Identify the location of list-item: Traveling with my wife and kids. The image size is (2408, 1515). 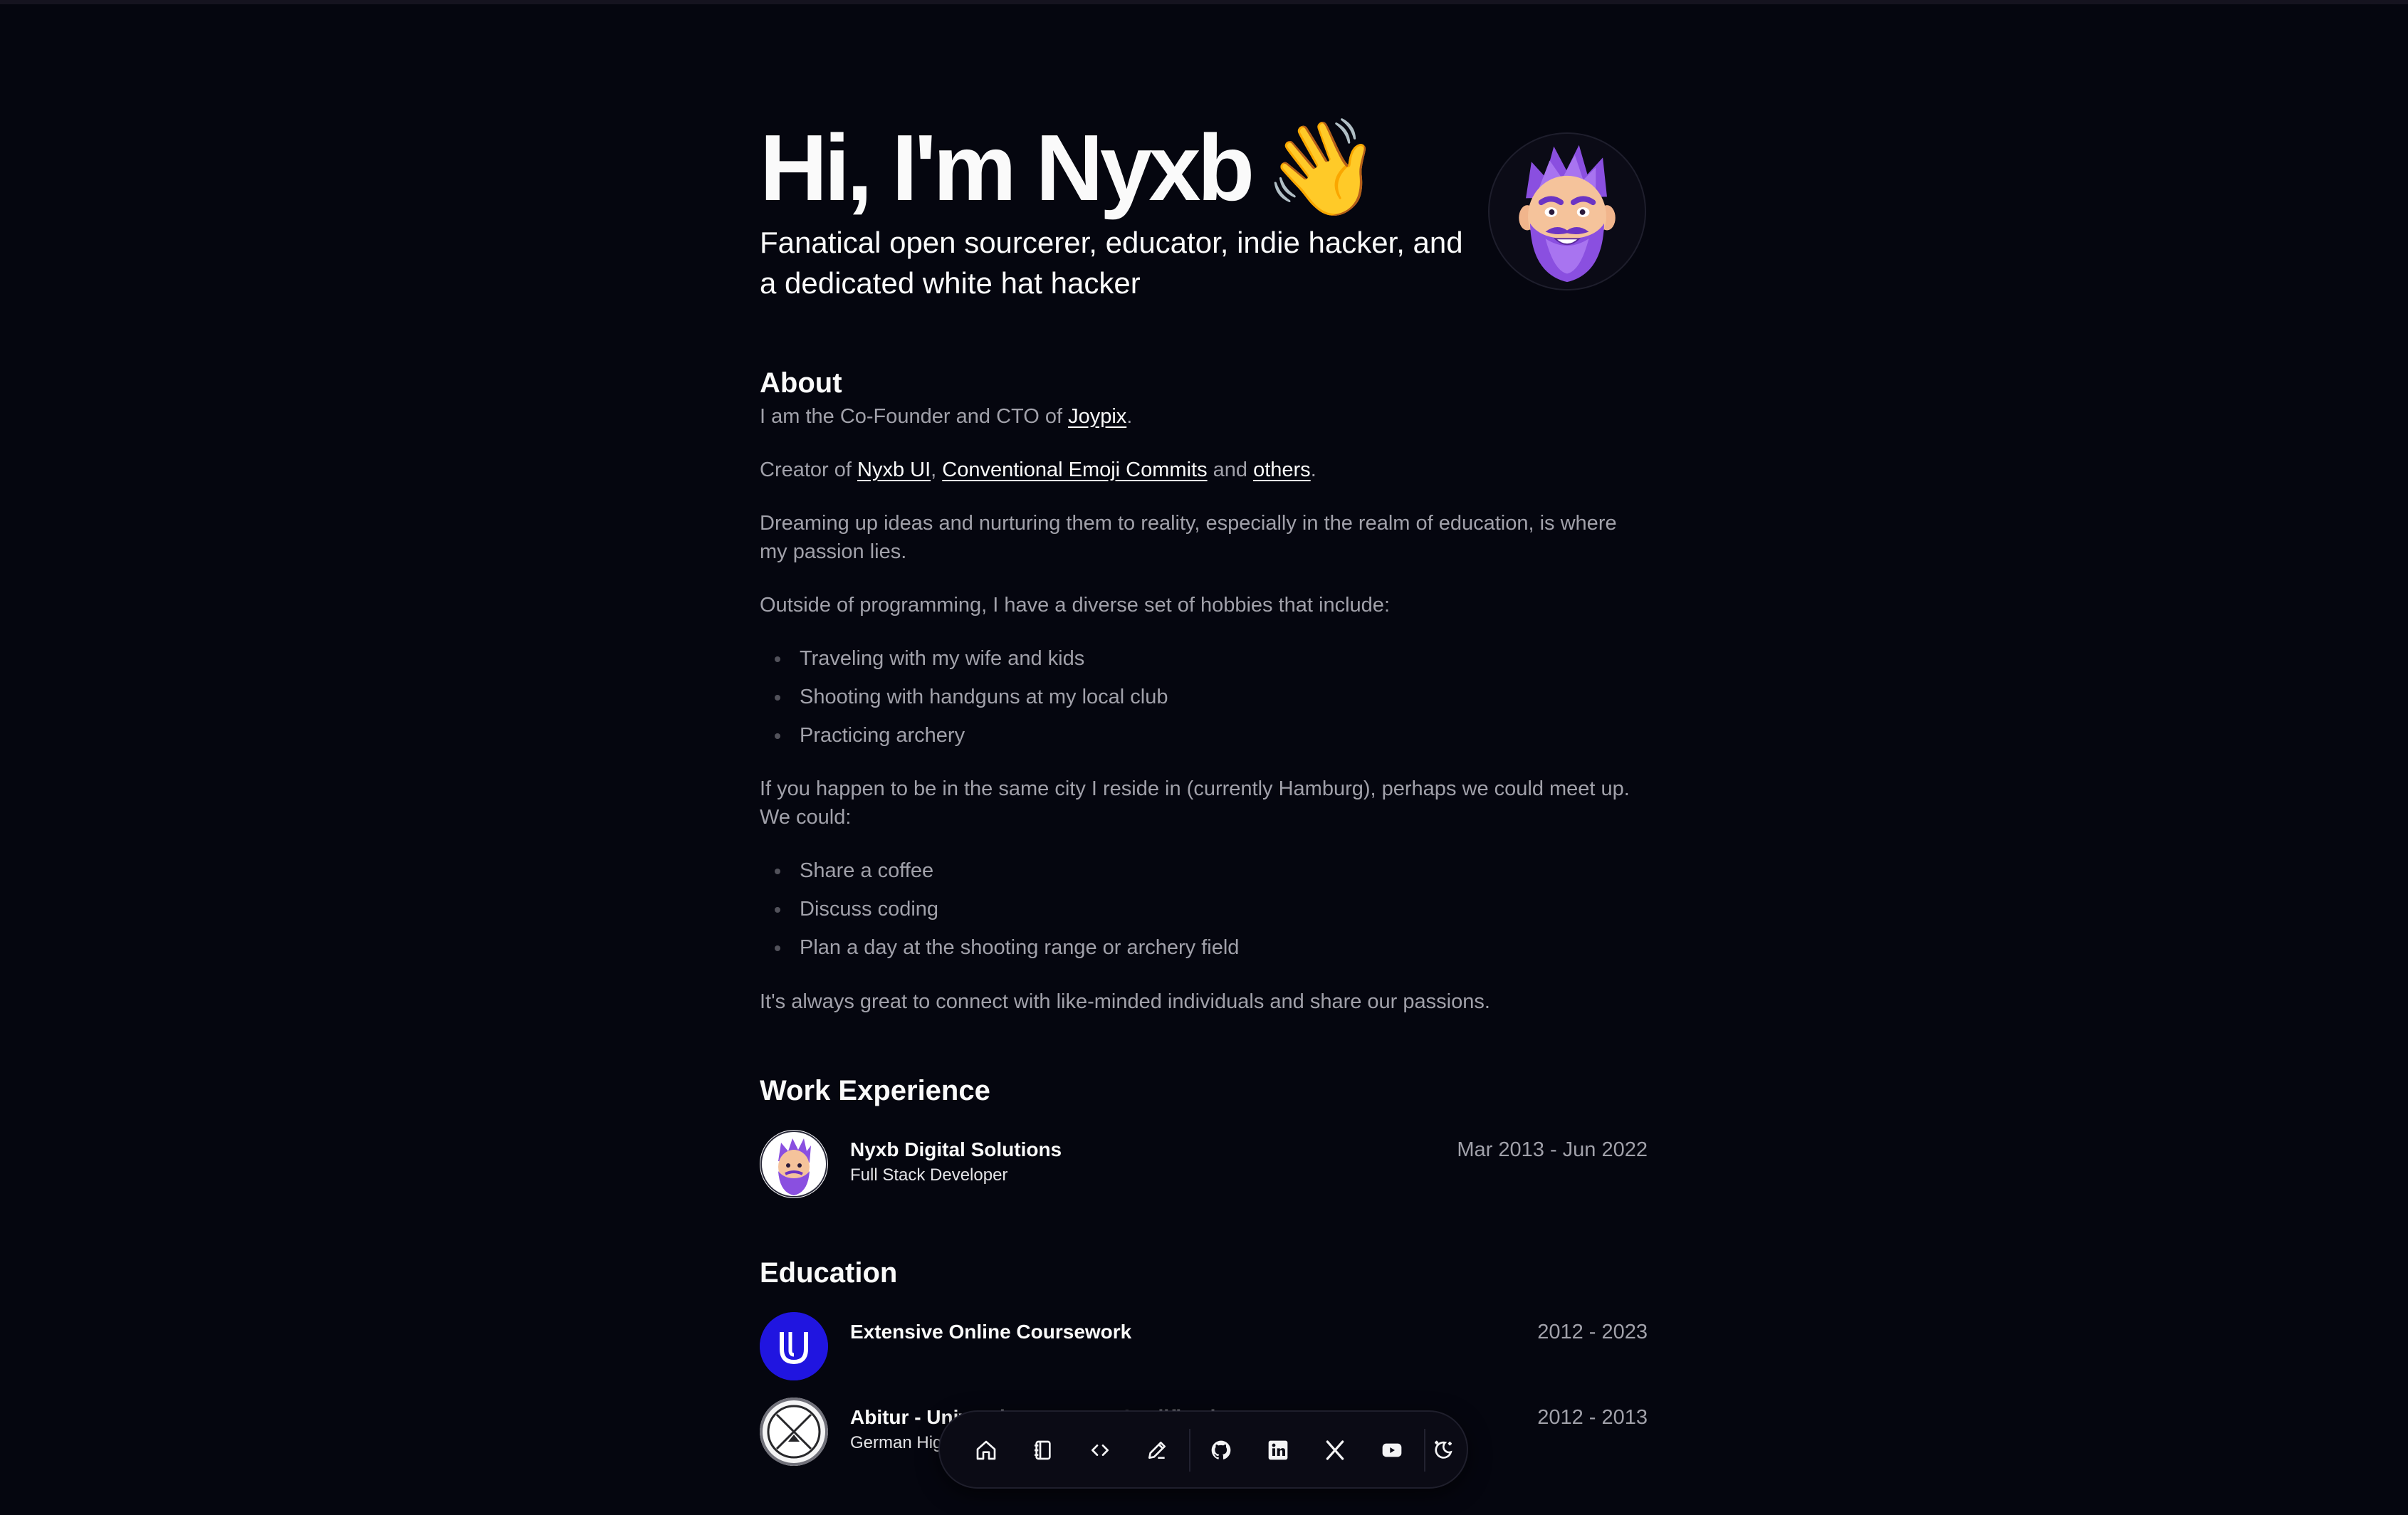
(929, 658).